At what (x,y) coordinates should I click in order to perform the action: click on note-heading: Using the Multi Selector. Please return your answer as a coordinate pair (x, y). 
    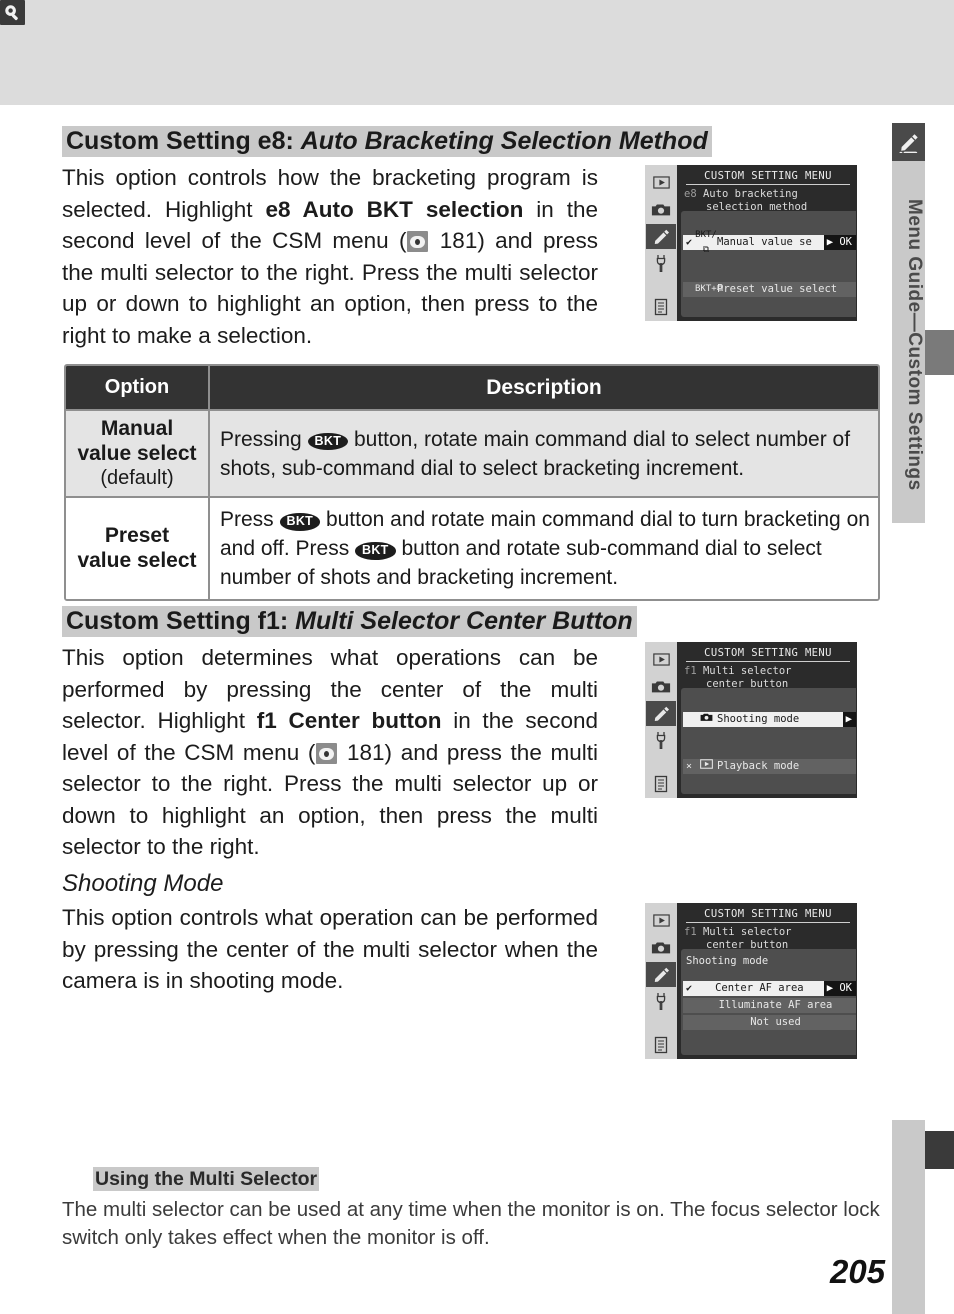
    Looking at the image, I should click on (206, 1179).